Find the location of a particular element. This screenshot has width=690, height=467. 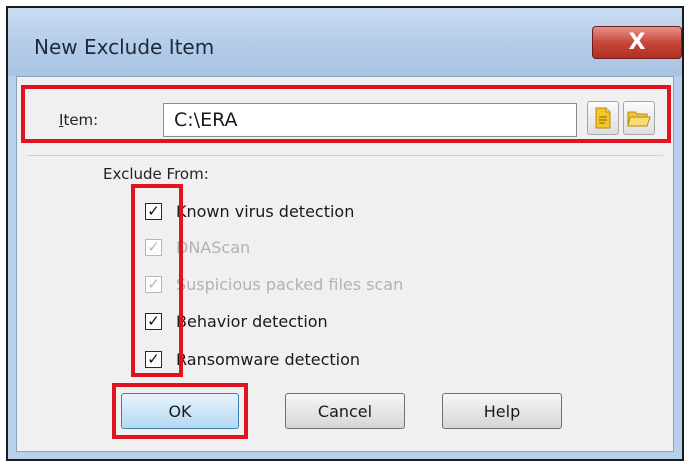

close-icon: X is located at coordinates (637, 42).